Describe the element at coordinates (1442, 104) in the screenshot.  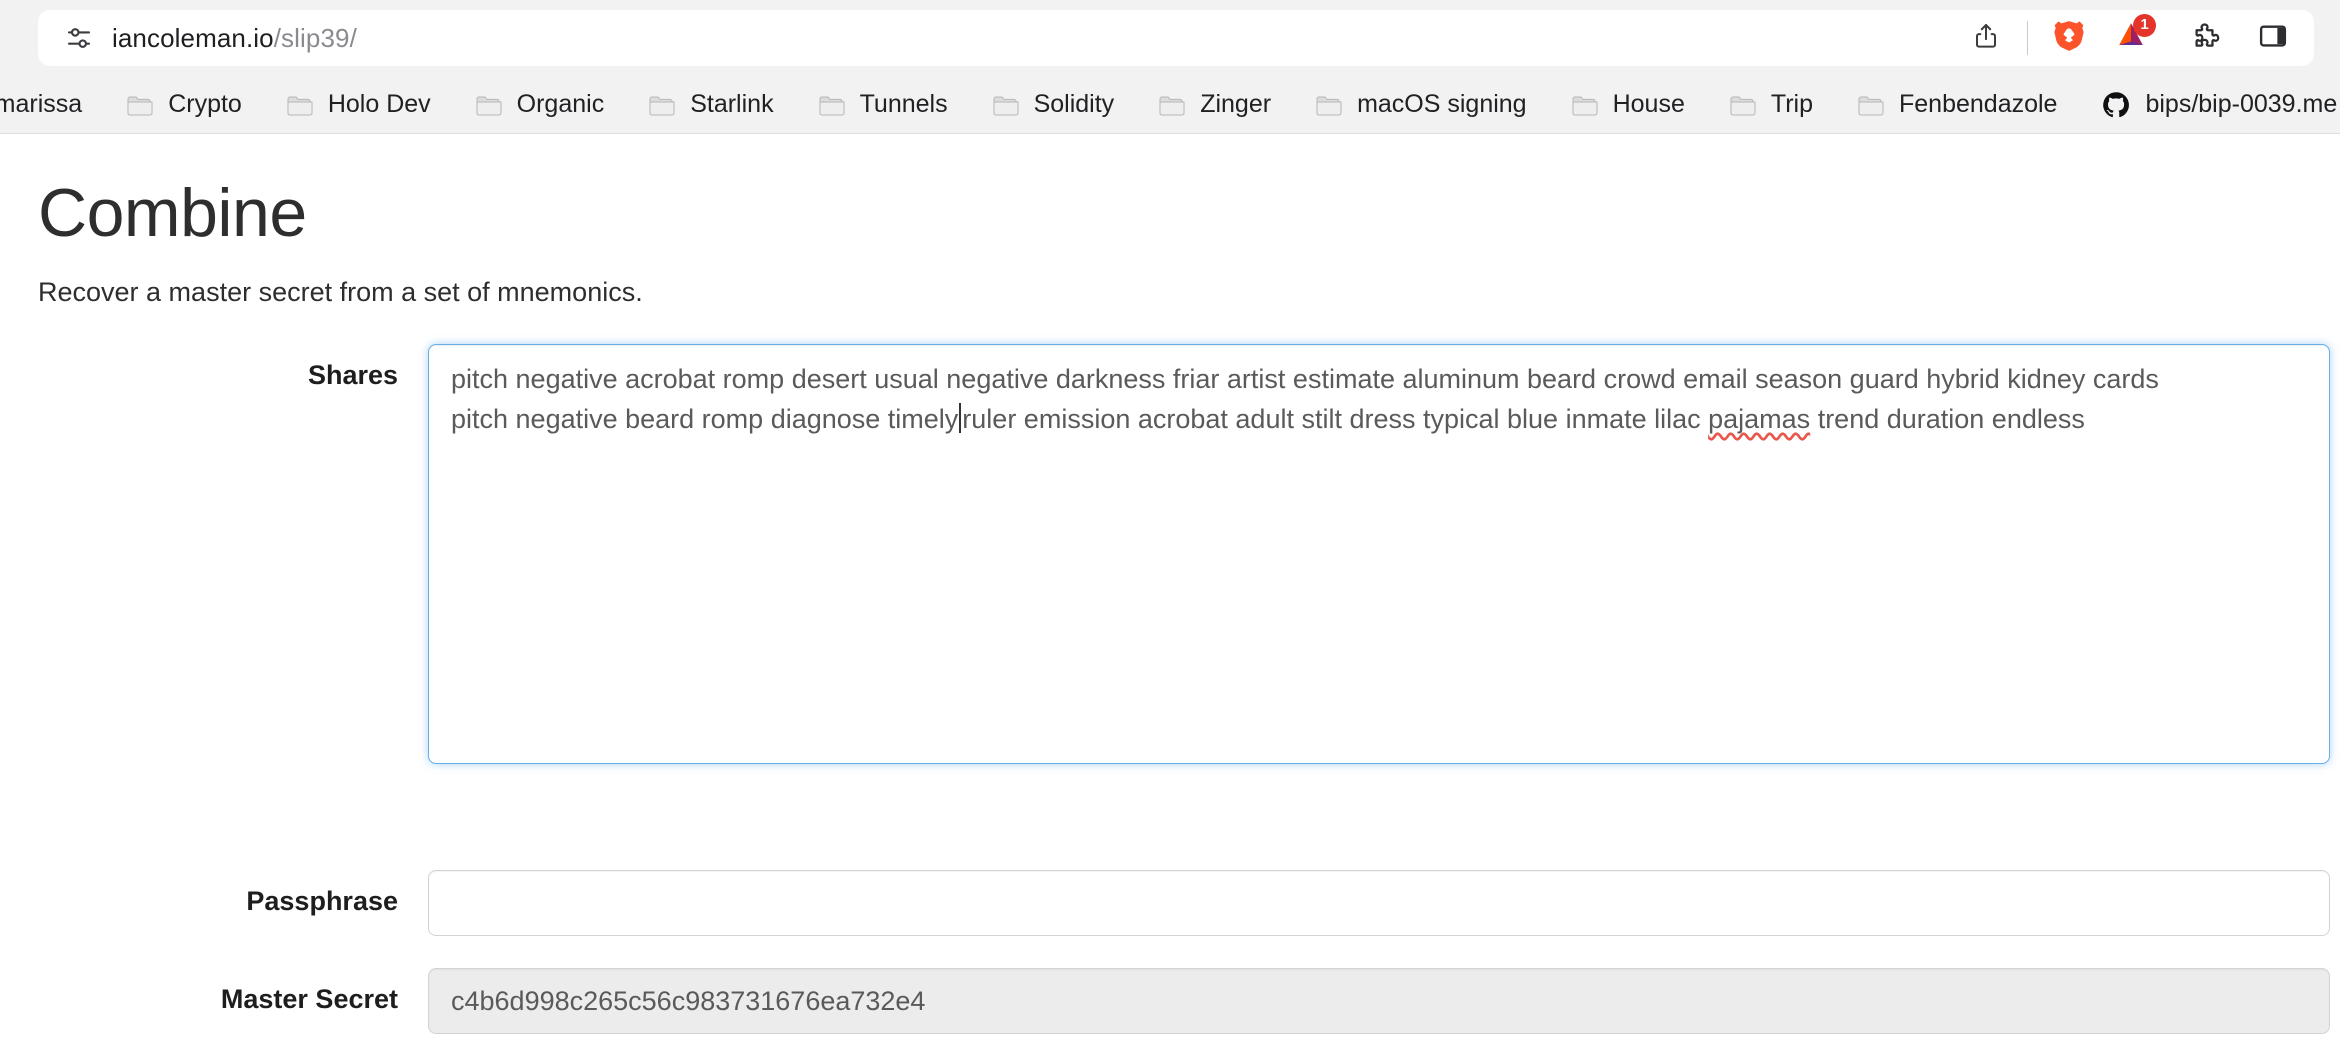
I see `bookmark-label: macOS signing` at that location.